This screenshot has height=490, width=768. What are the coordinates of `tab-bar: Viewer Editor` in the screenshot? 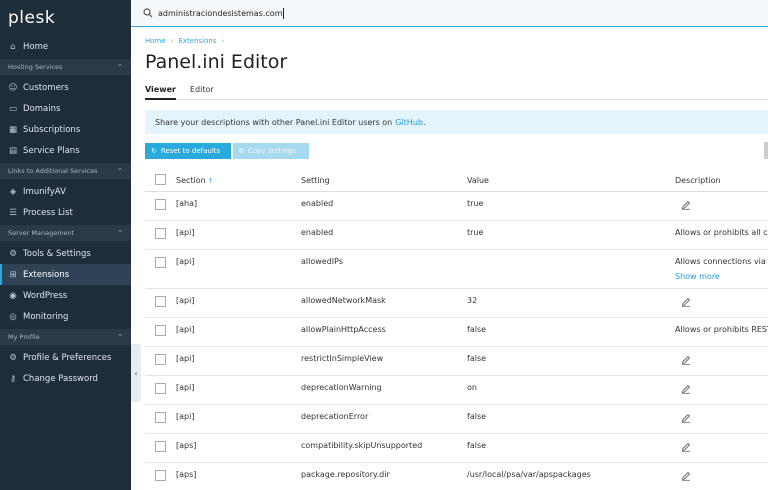 It's located at (456, 92).